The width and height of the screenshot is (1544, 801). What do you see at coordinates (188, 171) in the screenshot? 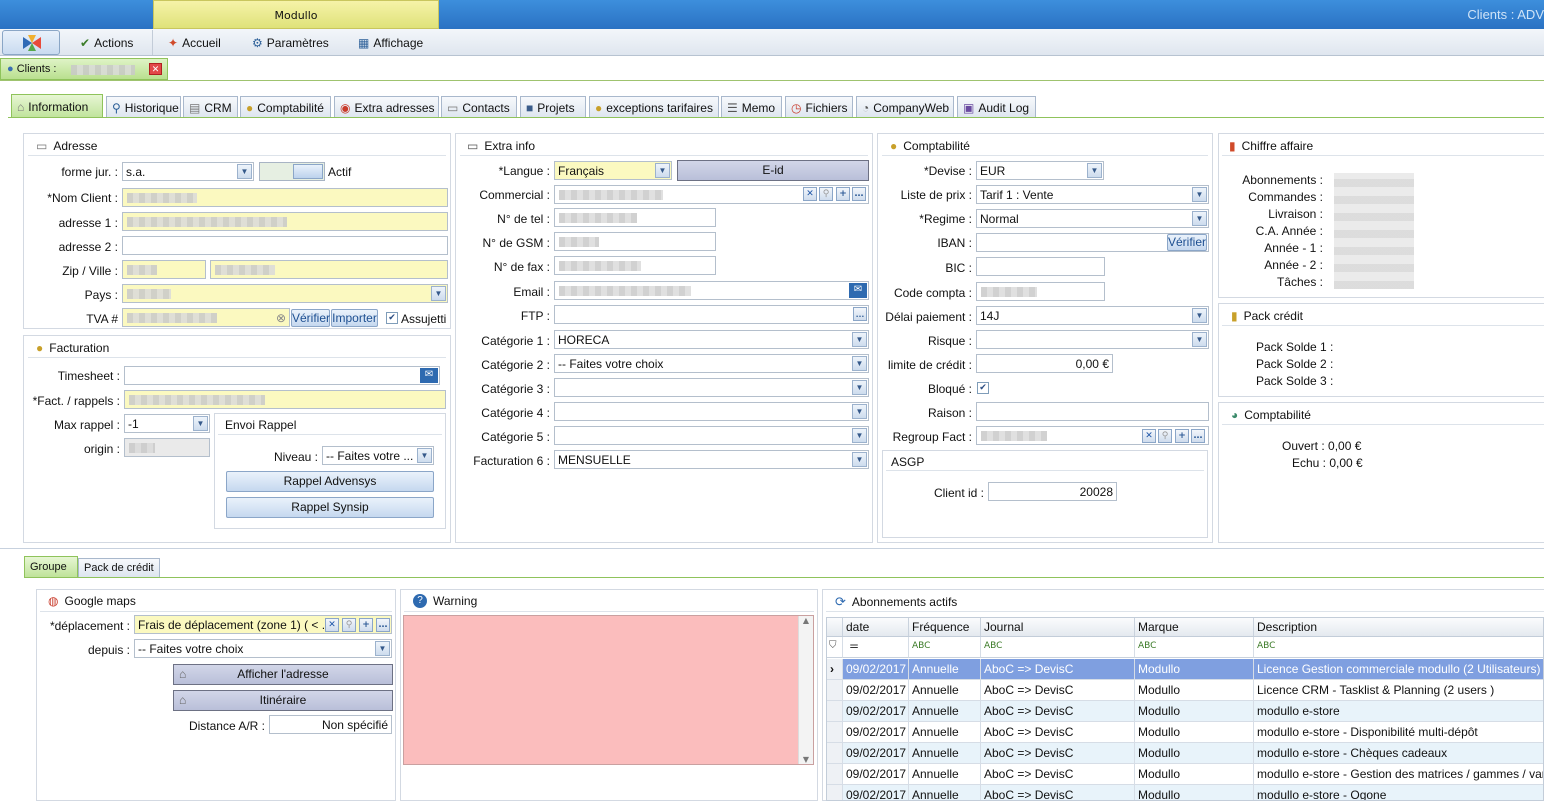
I see `forme-jur-select: s.a. ▼` at bounding box center [188, 171].